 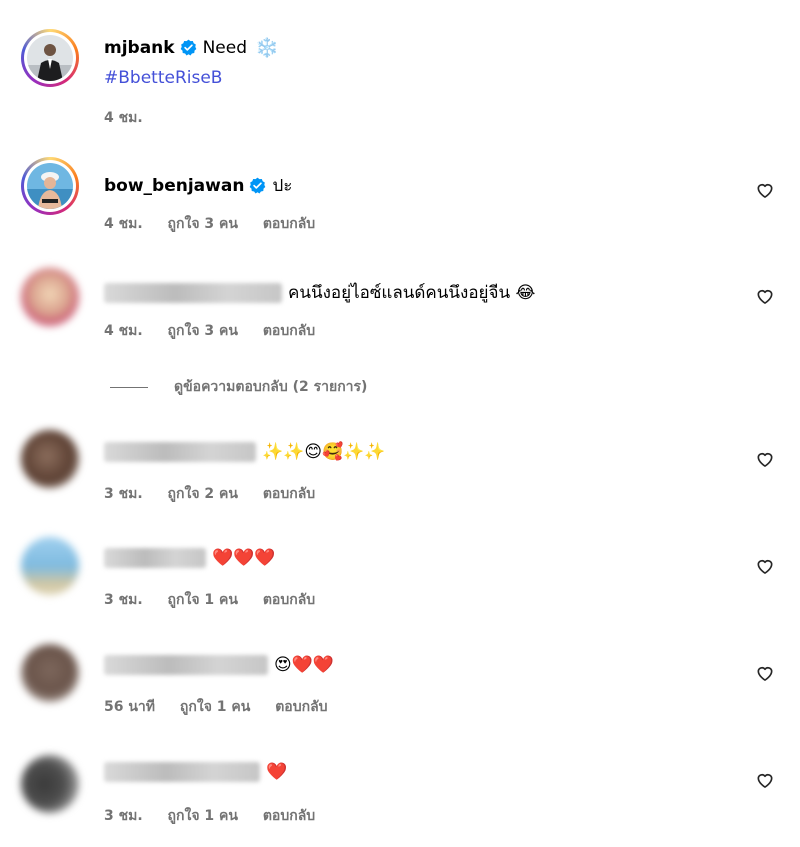 I want to click on comment-text: คนนึงอยู่ไอซ์แลนด์คนนึงอยู่จีน 😂, so click(x=412, y=293).